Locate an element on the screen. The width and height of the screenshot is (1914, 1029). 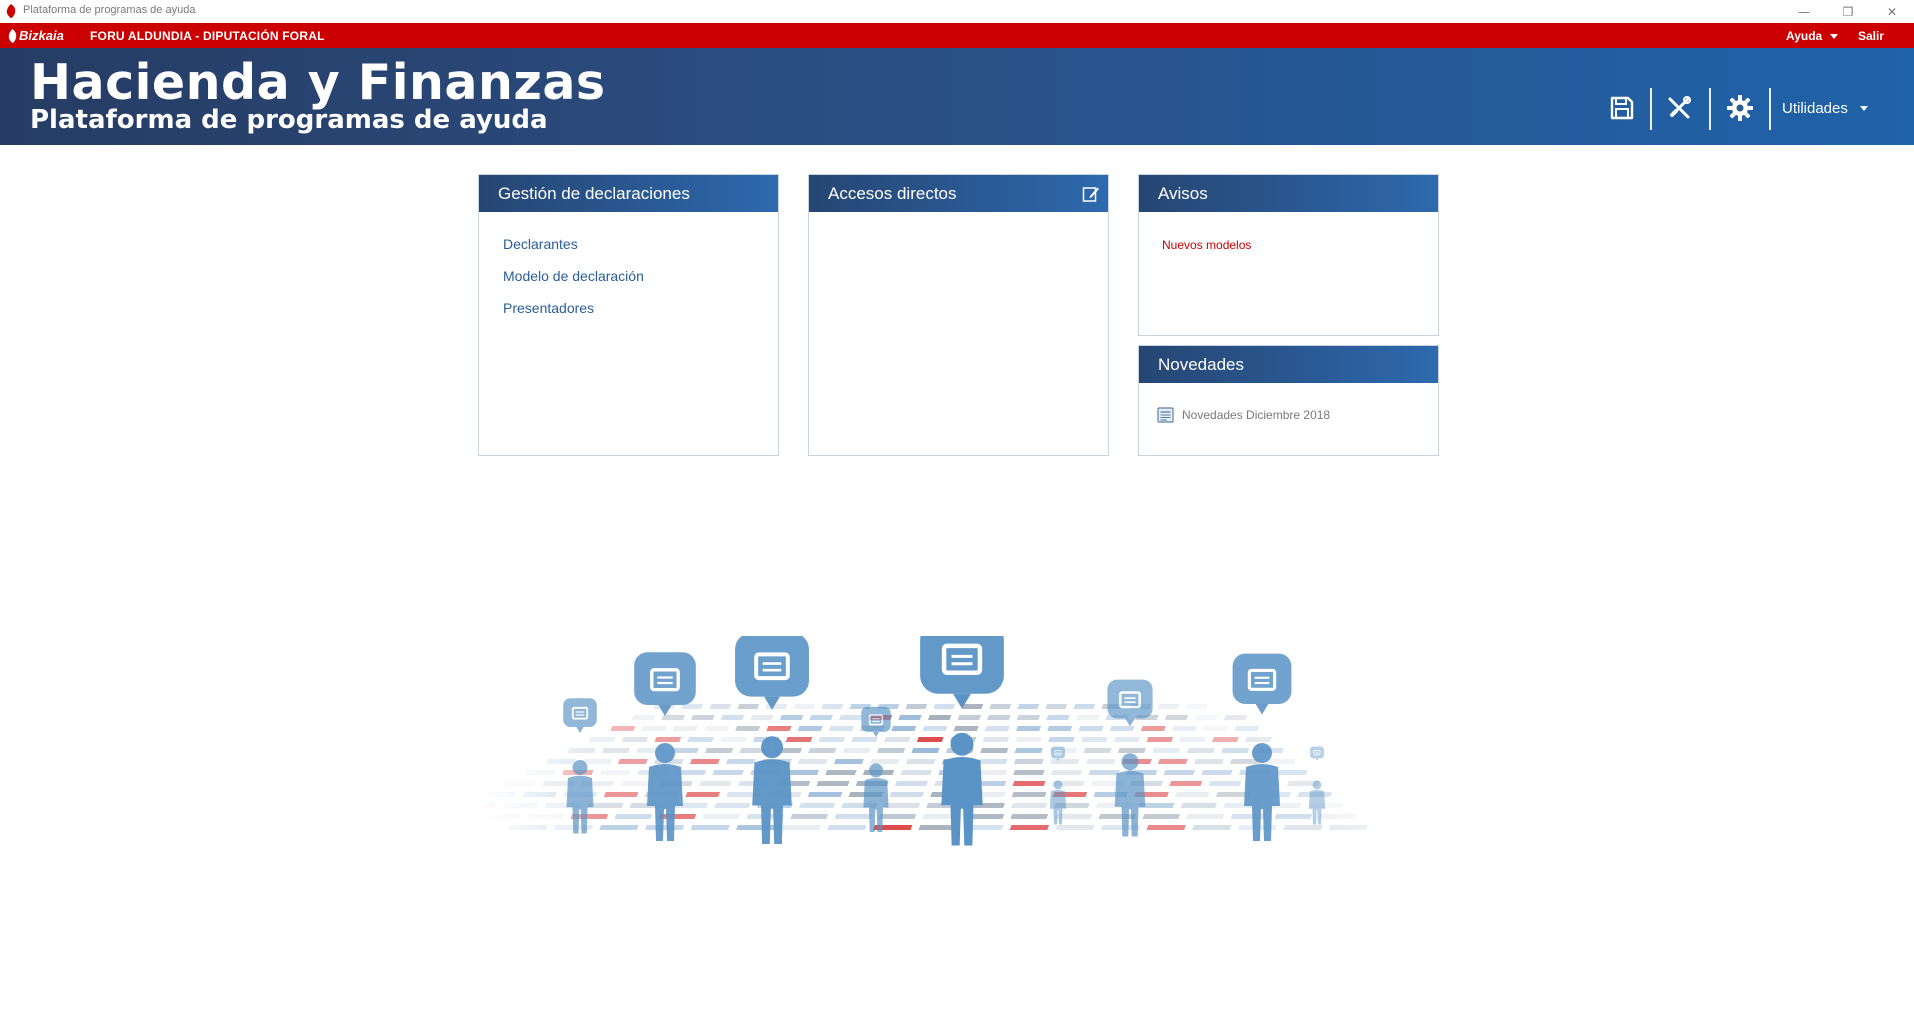
tools-icon is located at coordinates (1679, 107).